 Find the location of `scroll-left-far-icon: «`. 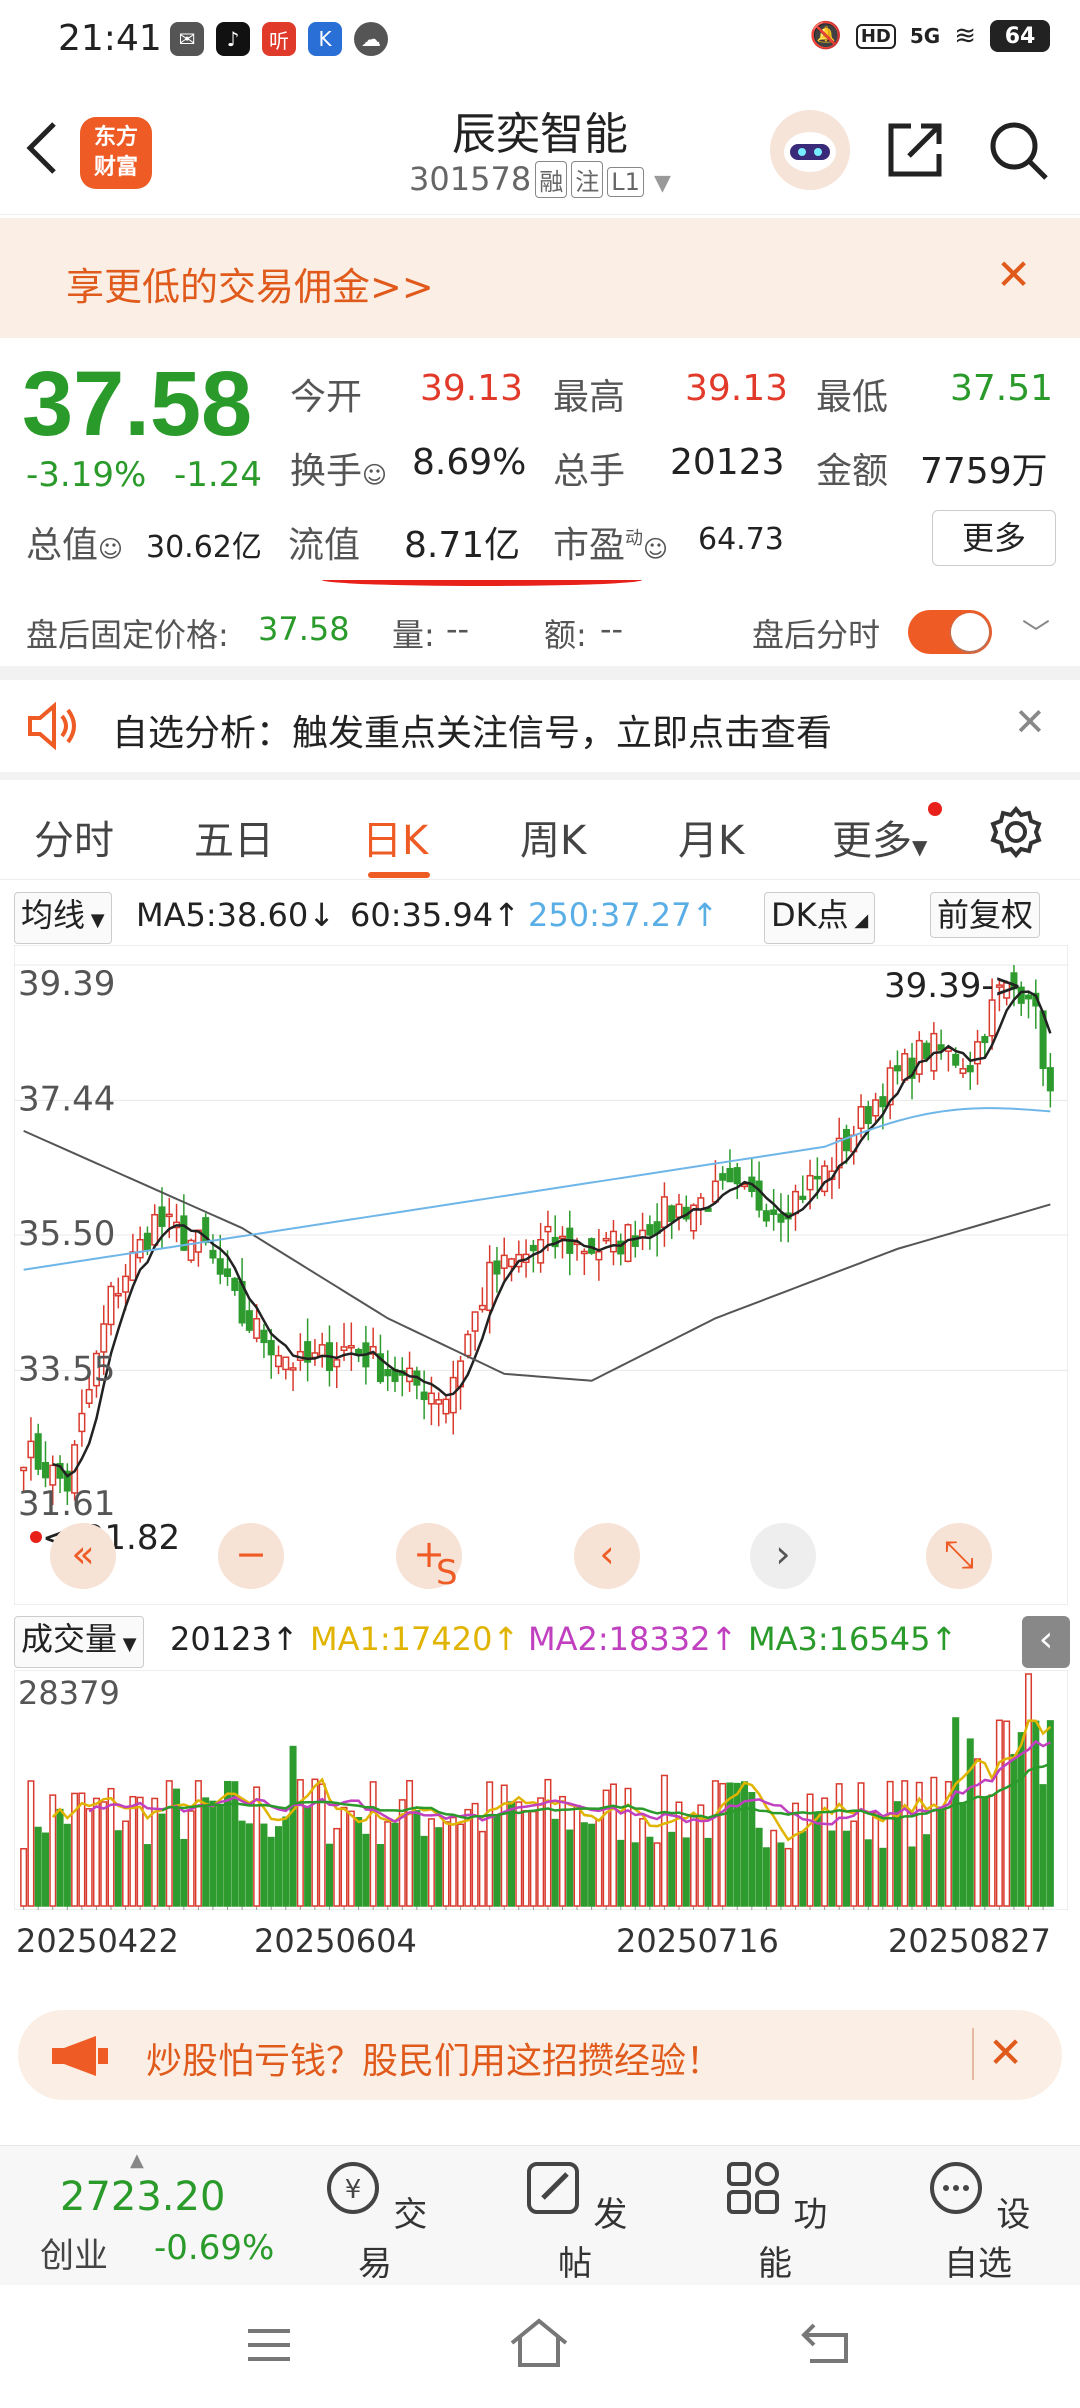

scroll-left-far-icon: « is located at coordinates (83, 1556).